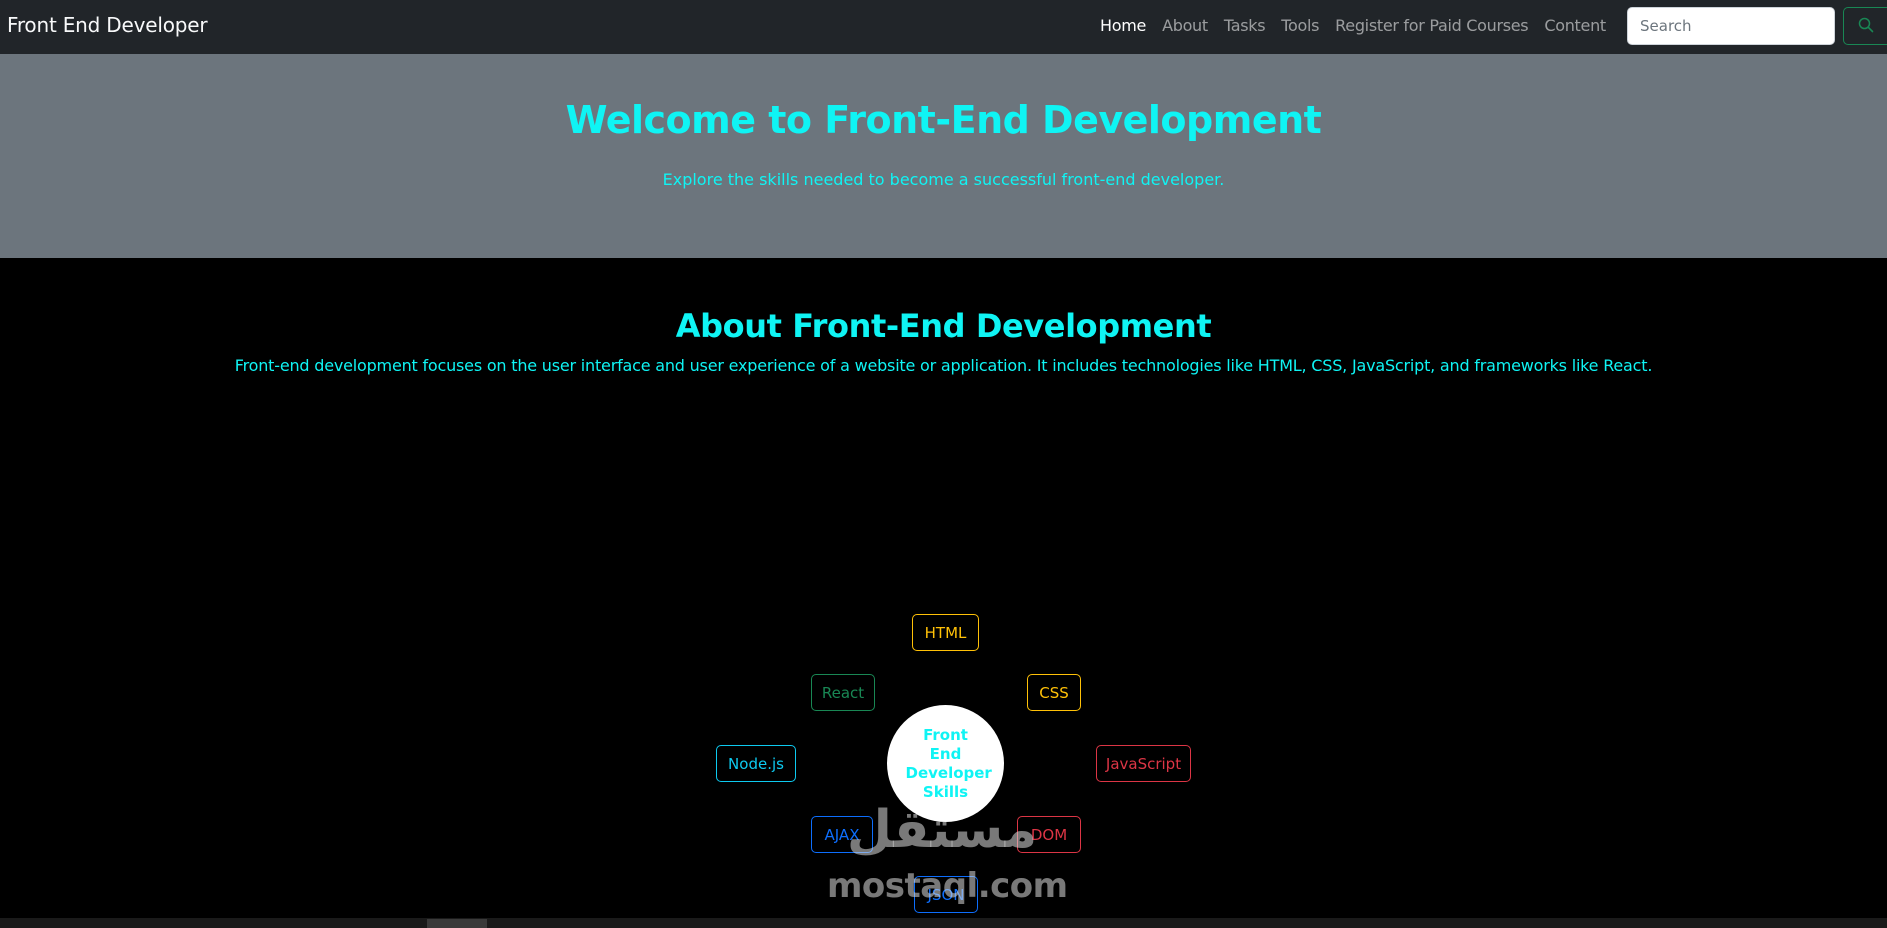  I want to click on search-icon, so click(1866, 26).